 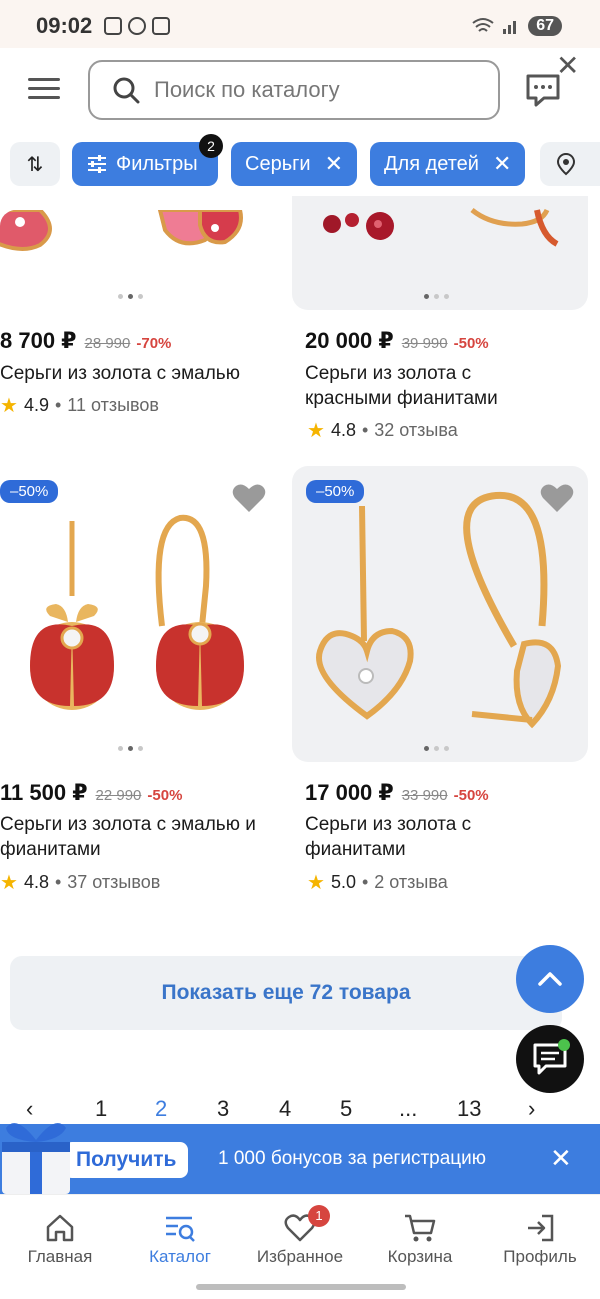 I want to click on close-banner-icon: ✕, so click(x=561, y=1158).